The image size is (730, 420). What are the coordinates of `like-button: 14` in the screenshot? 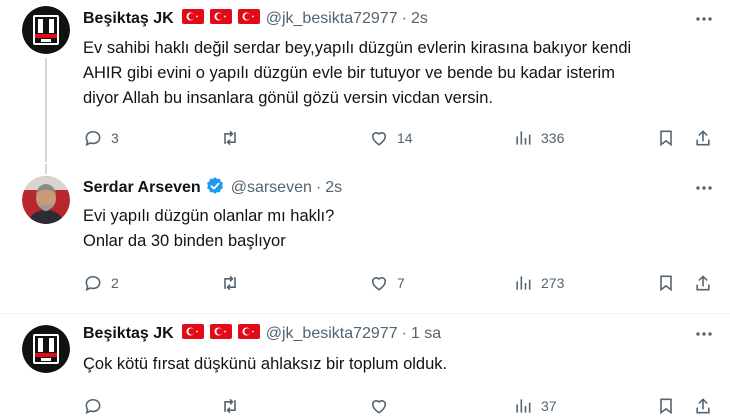 It's located at (391, 138).